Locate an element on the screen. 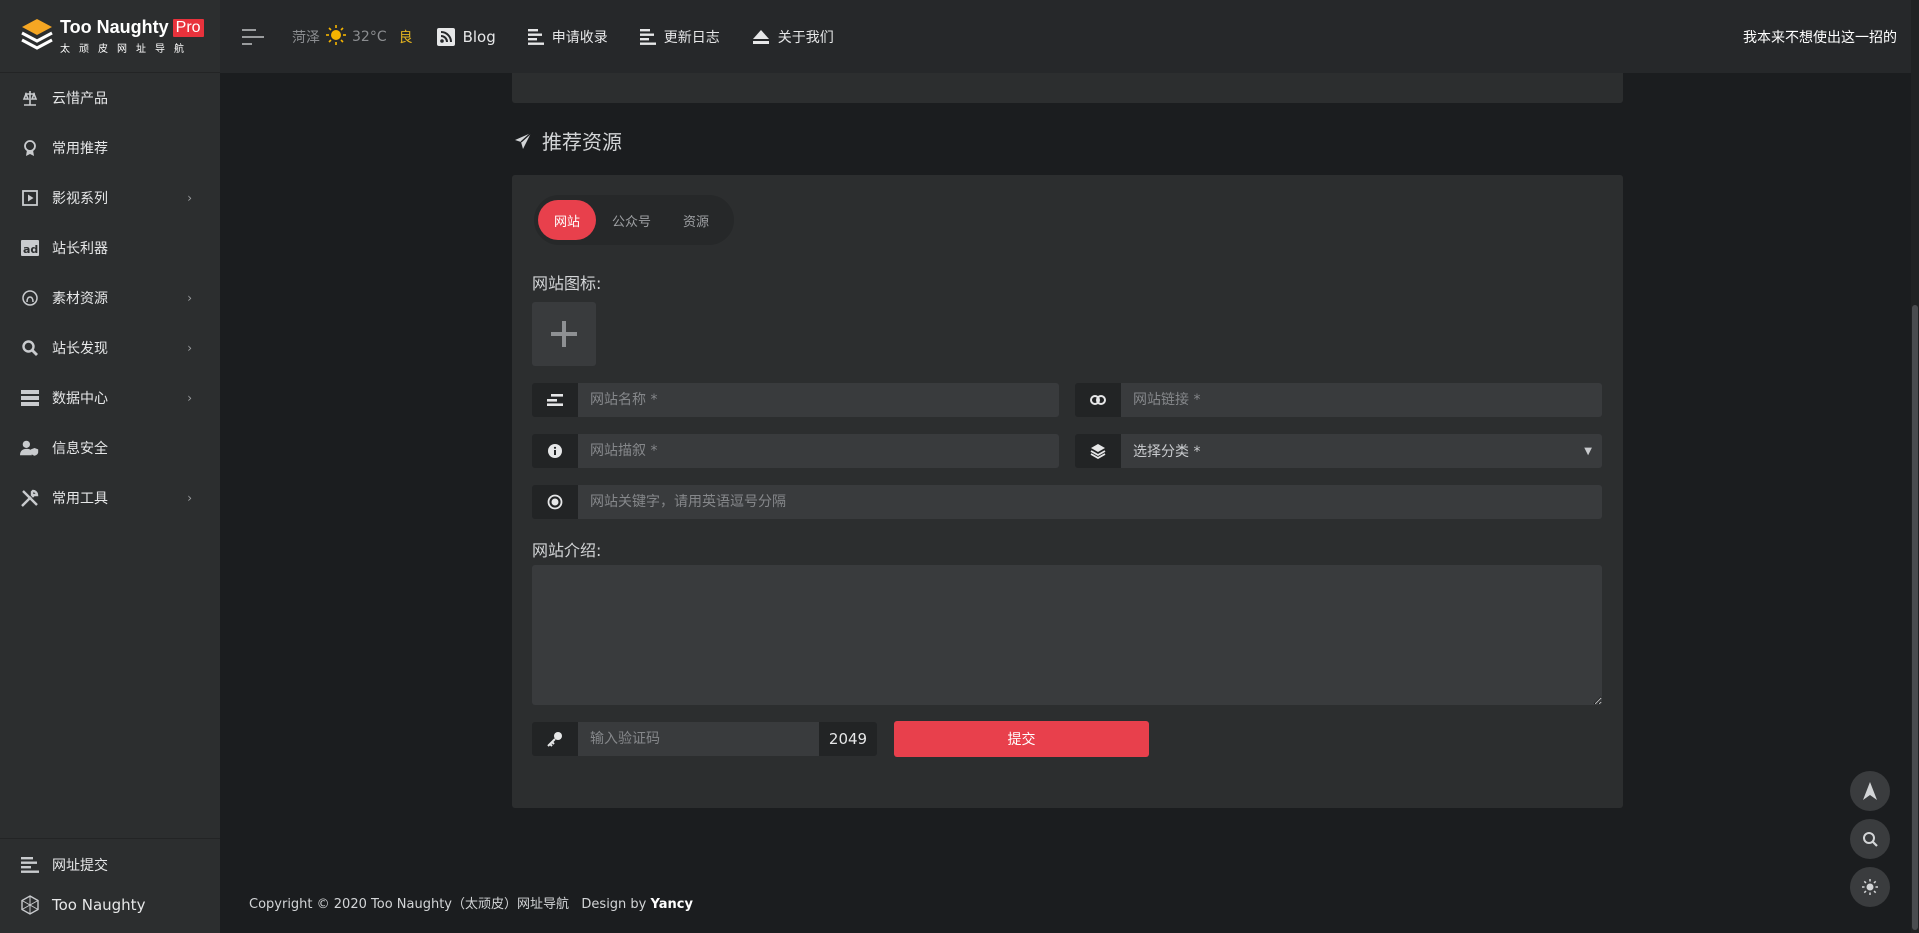 Image resolution: width=1919 pixels, height=933 pixels. svg-text: ad is located at coordinates (30, 249).